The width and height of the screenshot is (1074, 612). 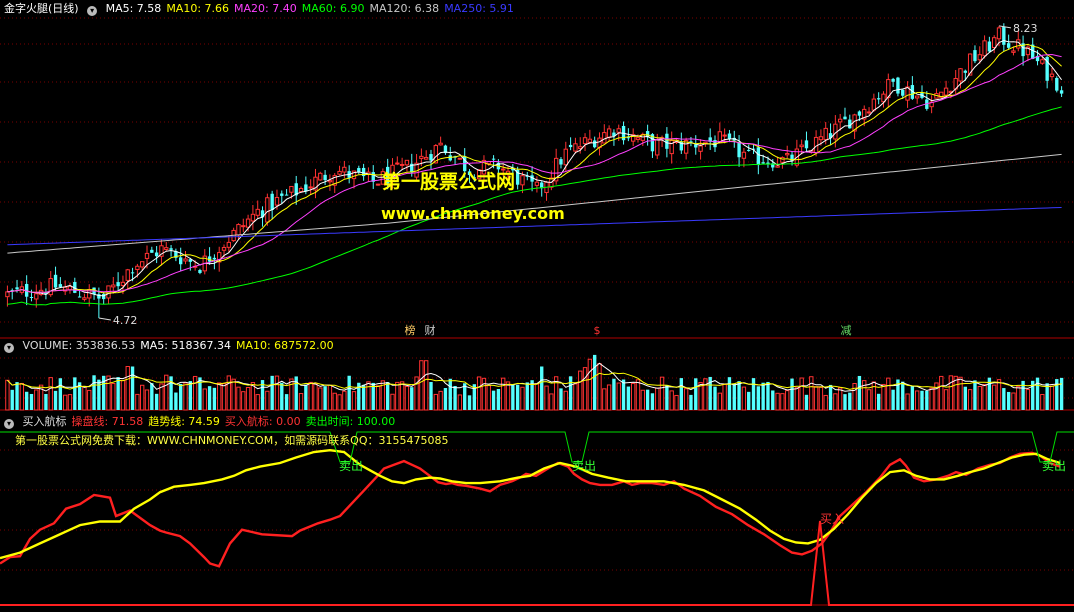 I want to click on legend-item: MA5: 518367.34, so click(x=185, y=345).